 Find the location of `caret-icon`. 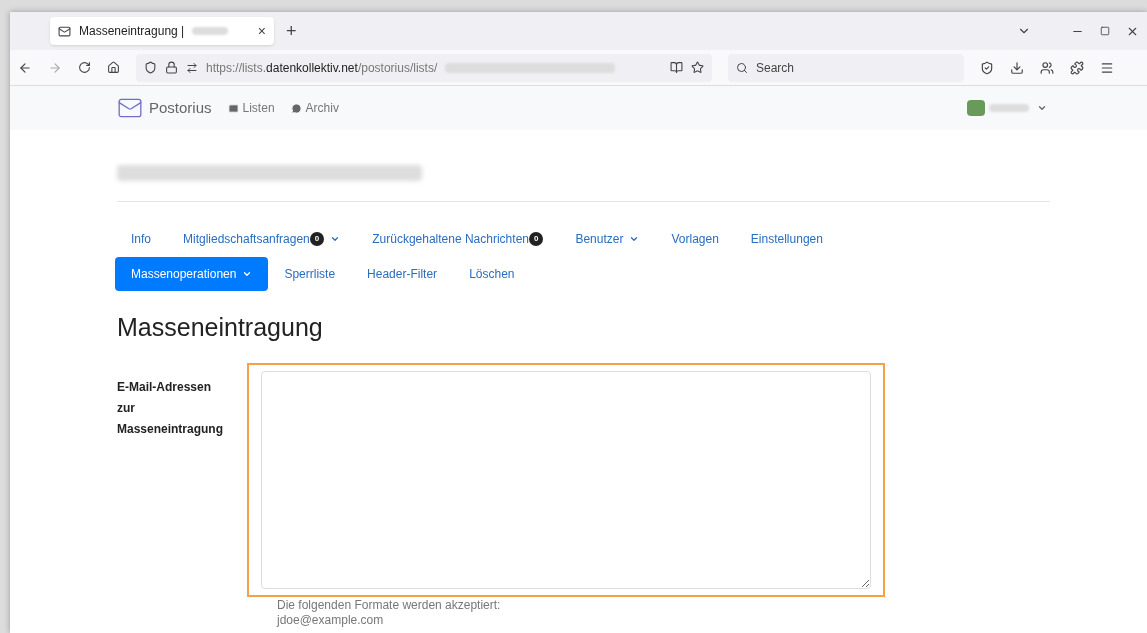

caret-icon is located at coordinates (1042, 108).